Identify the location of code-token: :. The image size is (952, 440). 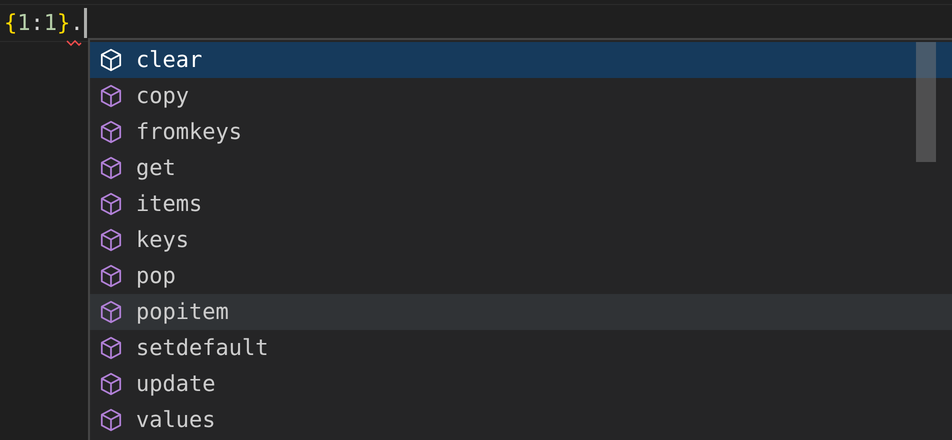
(37, 24).